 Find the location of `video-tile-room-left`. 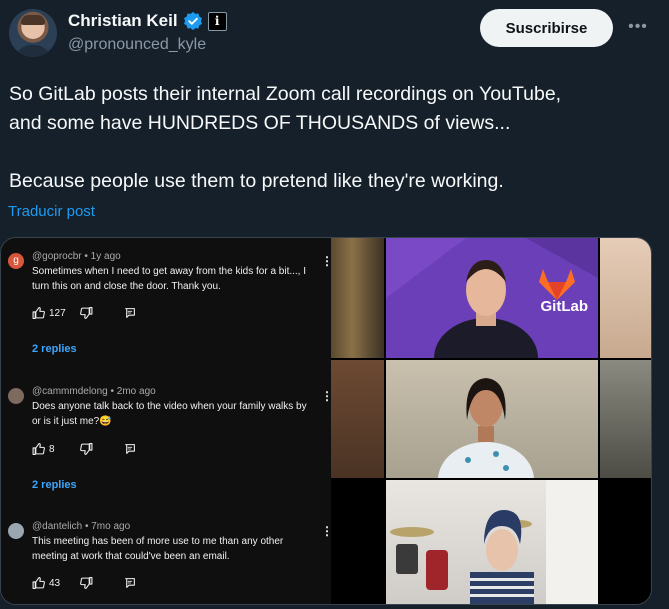

video-tile-room-left is located at coordinates (357, 298).